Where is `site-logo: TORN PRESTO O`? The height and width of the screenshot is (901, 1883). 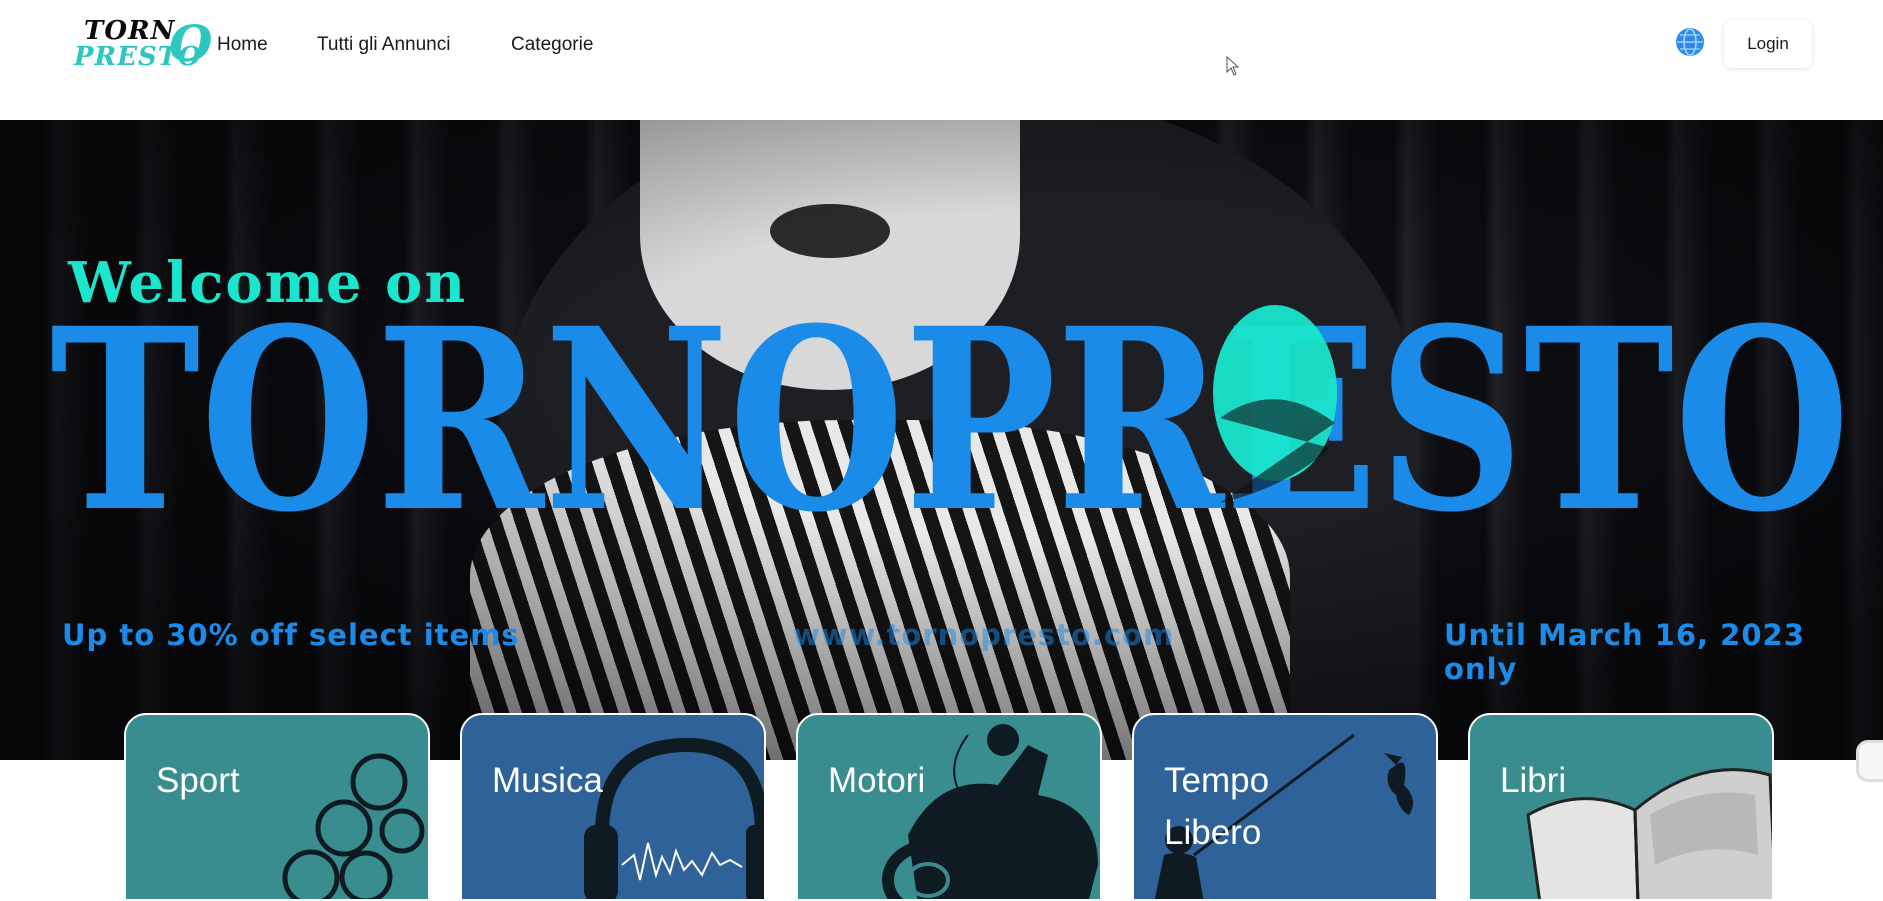 site-logo: TORN PRESTO O is located at coordinates (142, 45).